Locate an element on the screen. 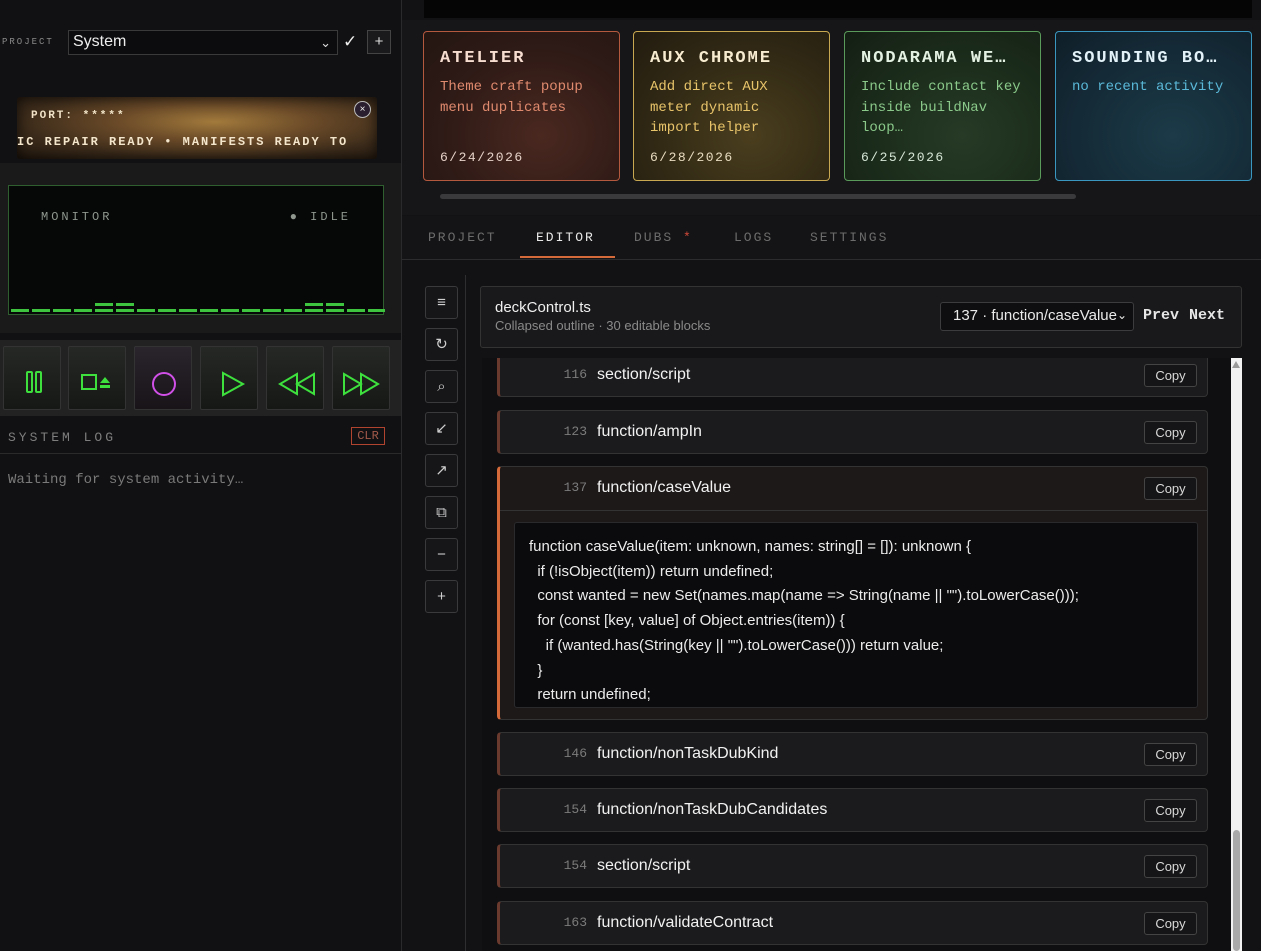 The height and width of the screenshot is (951, 1261). tab-project: PROJECT is located at coordinates (462, 237).